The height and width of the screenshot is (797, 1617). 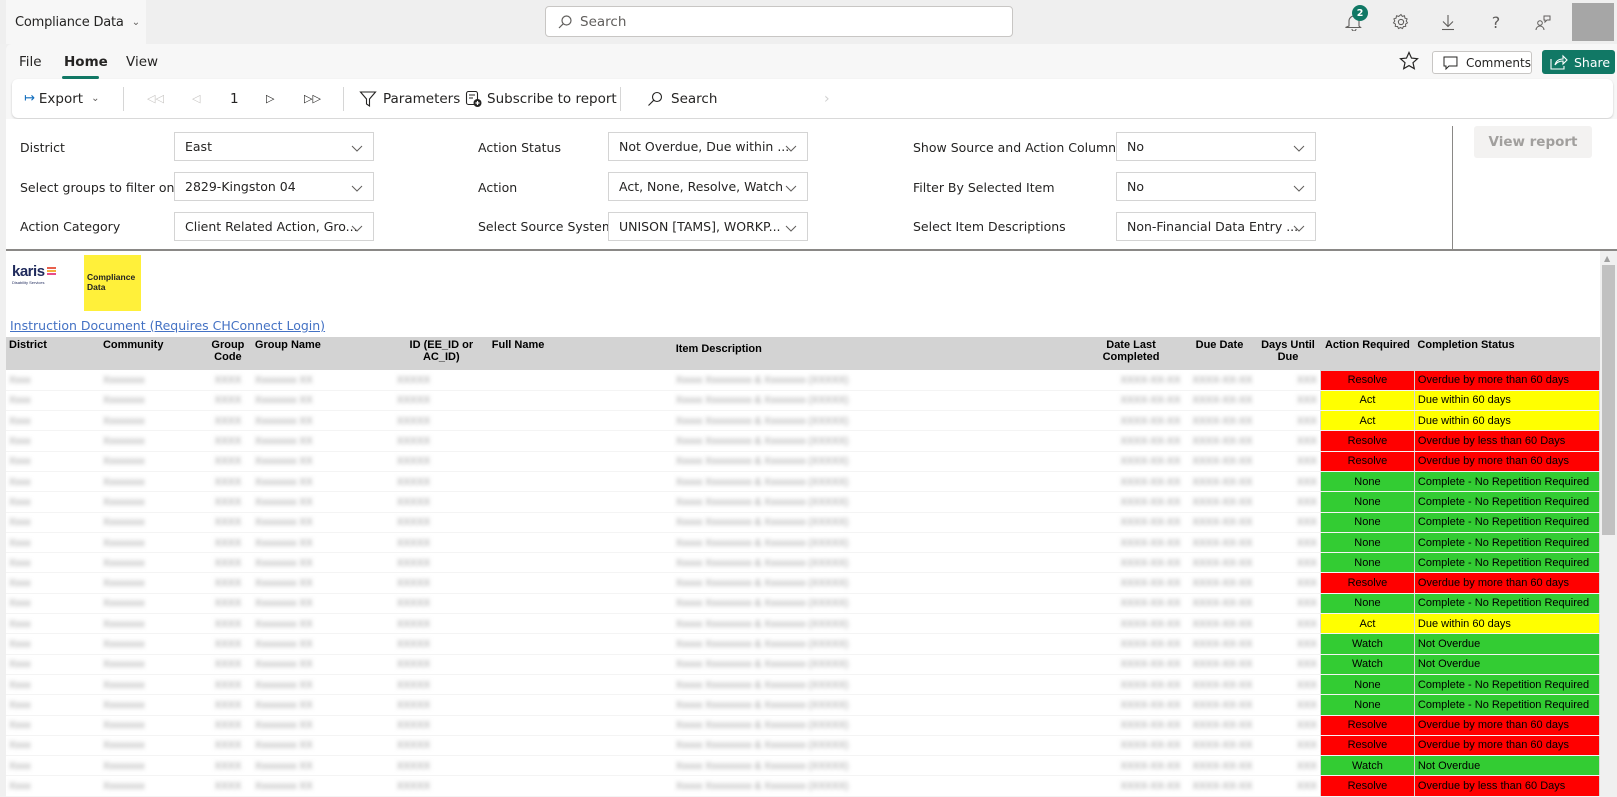 I want to click on comments-button: Comments, so click(x=1482, y=62).